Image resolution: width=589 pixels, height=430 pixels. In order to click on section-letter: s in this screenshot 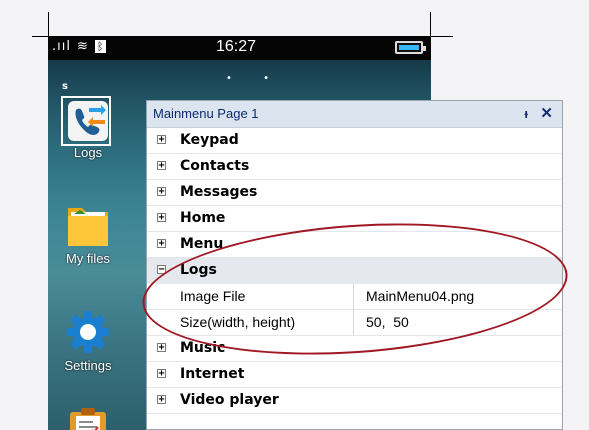, I will do `click(65, 86)`.